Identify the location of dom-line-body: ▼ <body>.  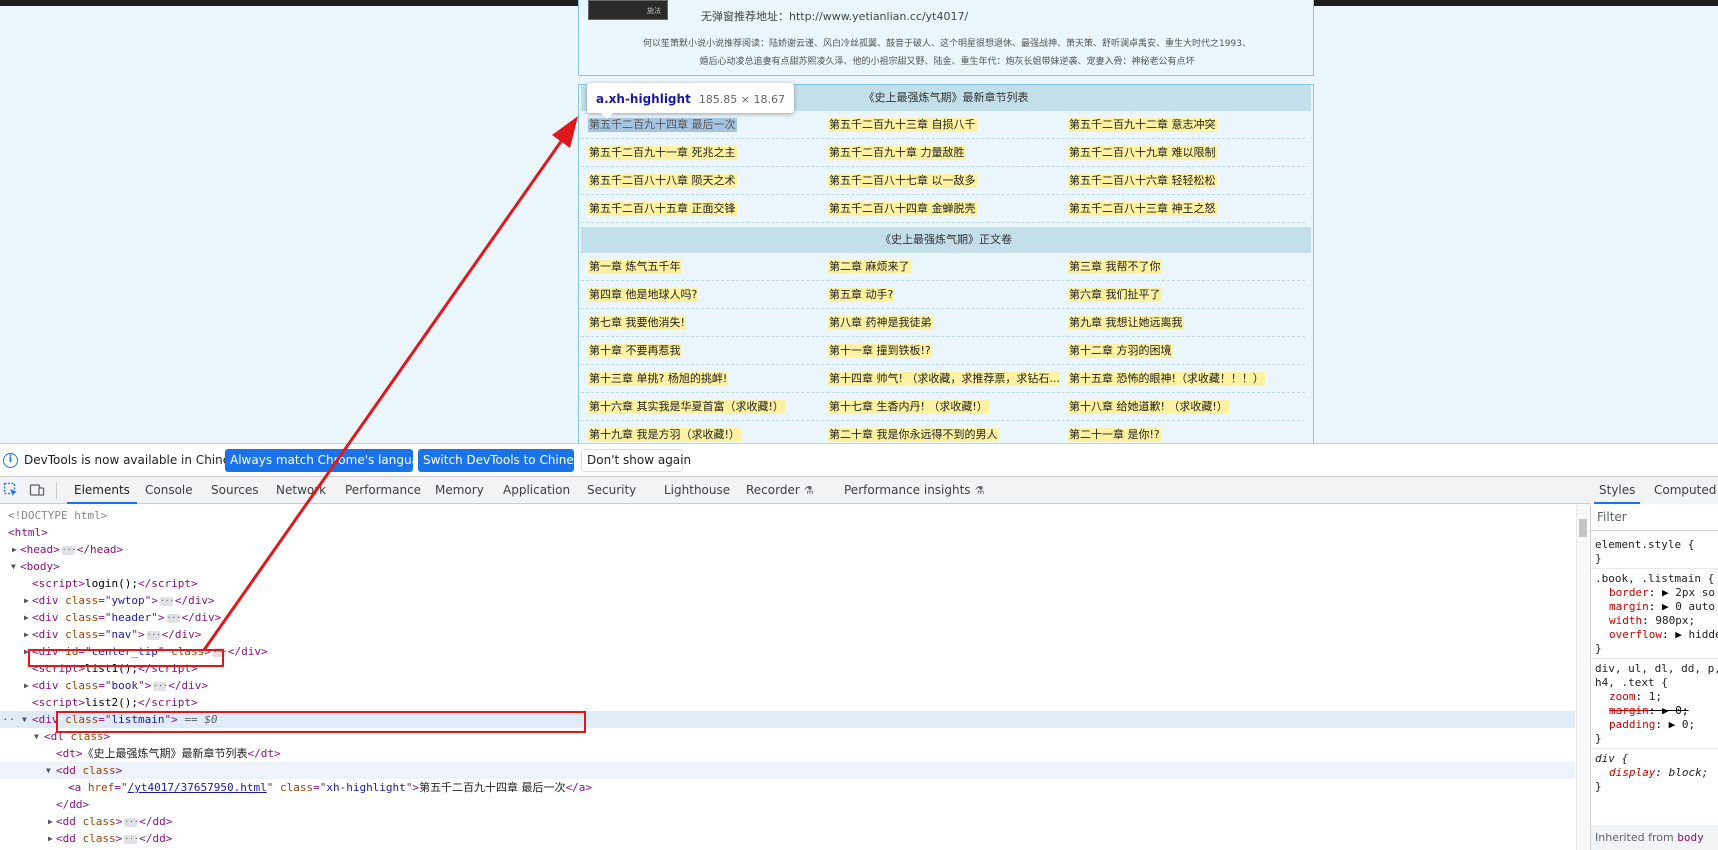
(787, 566).